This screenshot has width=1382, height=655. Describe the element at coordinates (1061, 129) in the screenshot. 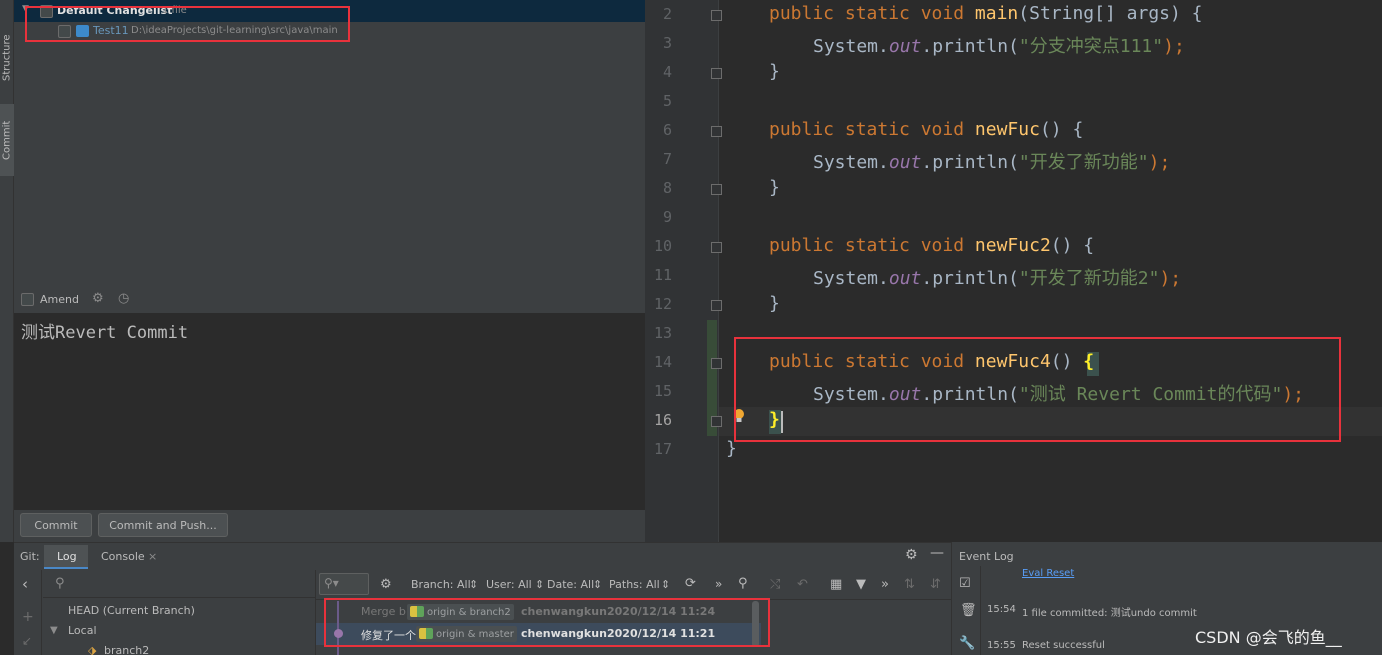

I see `code-text: () {` at that location.